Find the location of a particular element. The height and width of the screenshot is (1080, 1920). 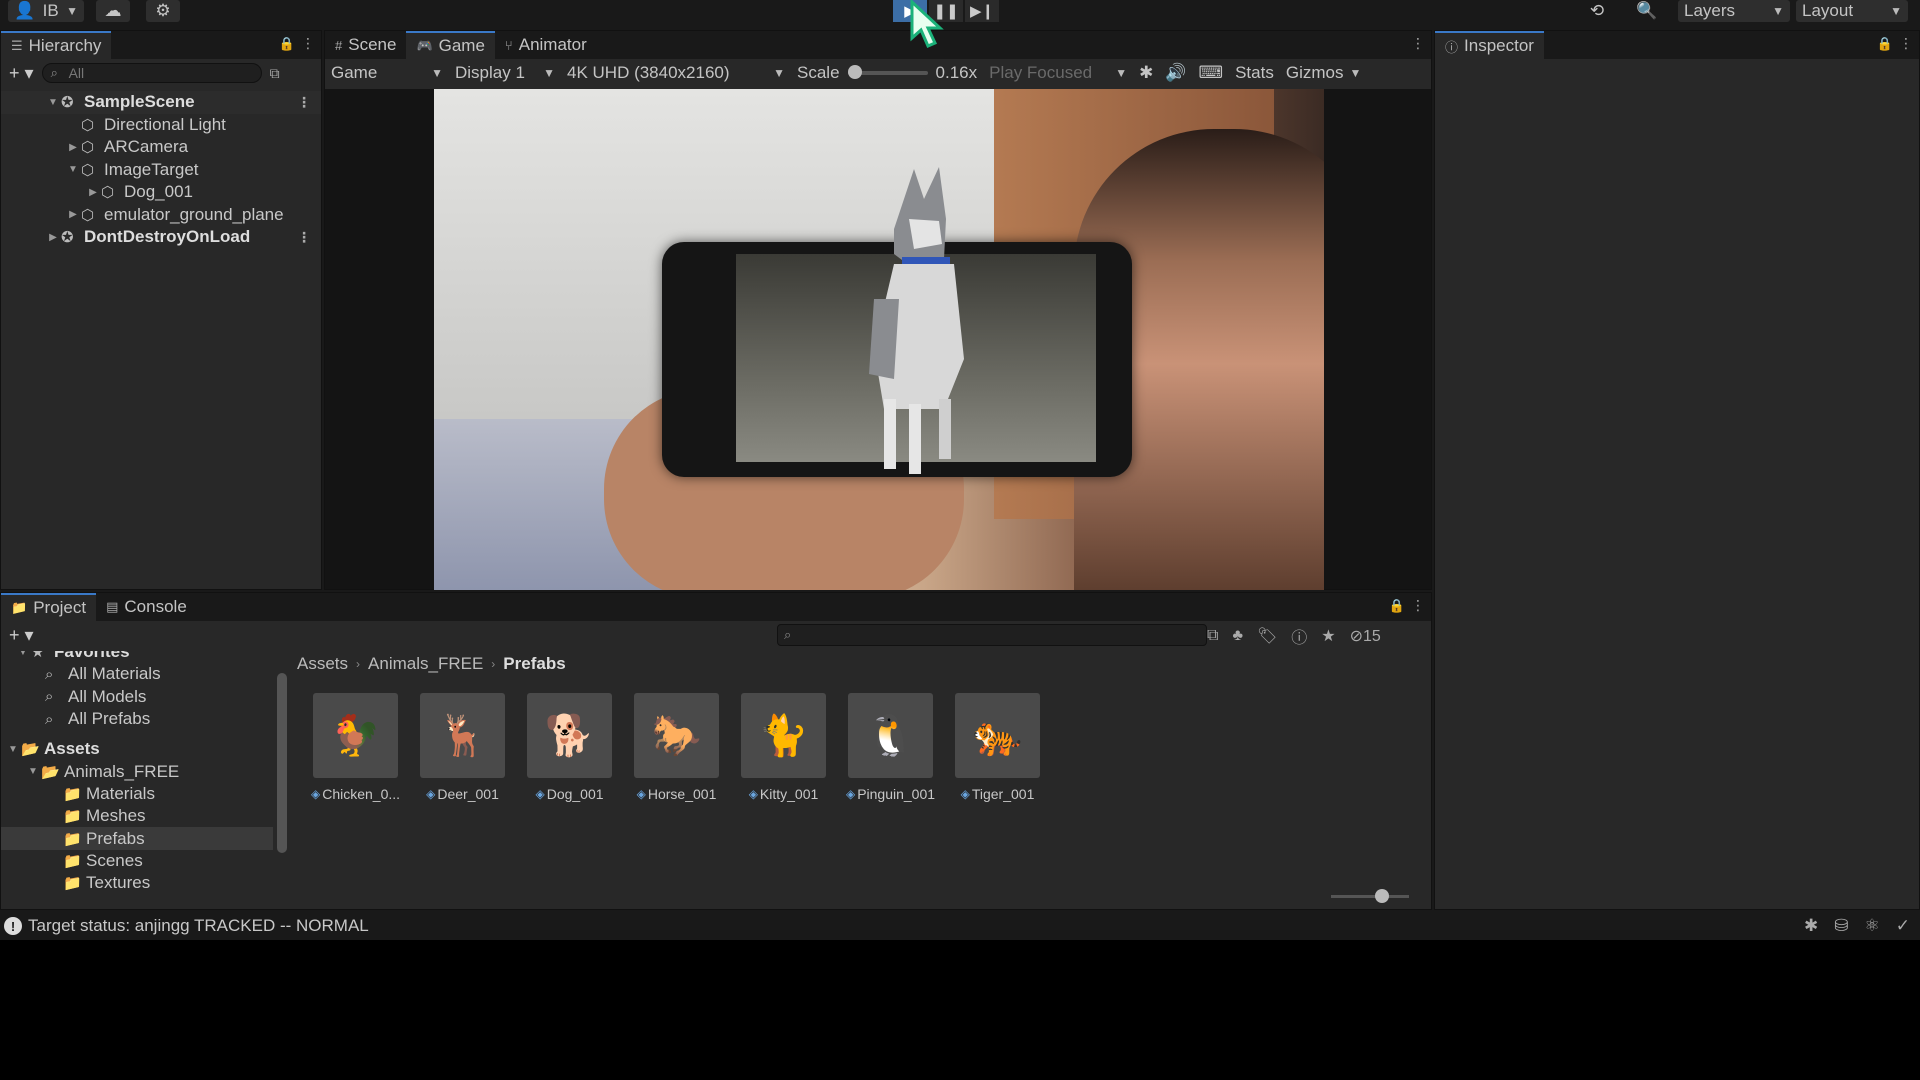

status-message: Target status: anjingg TRACKED -- NORMAL is located at coordinates (198, 926).